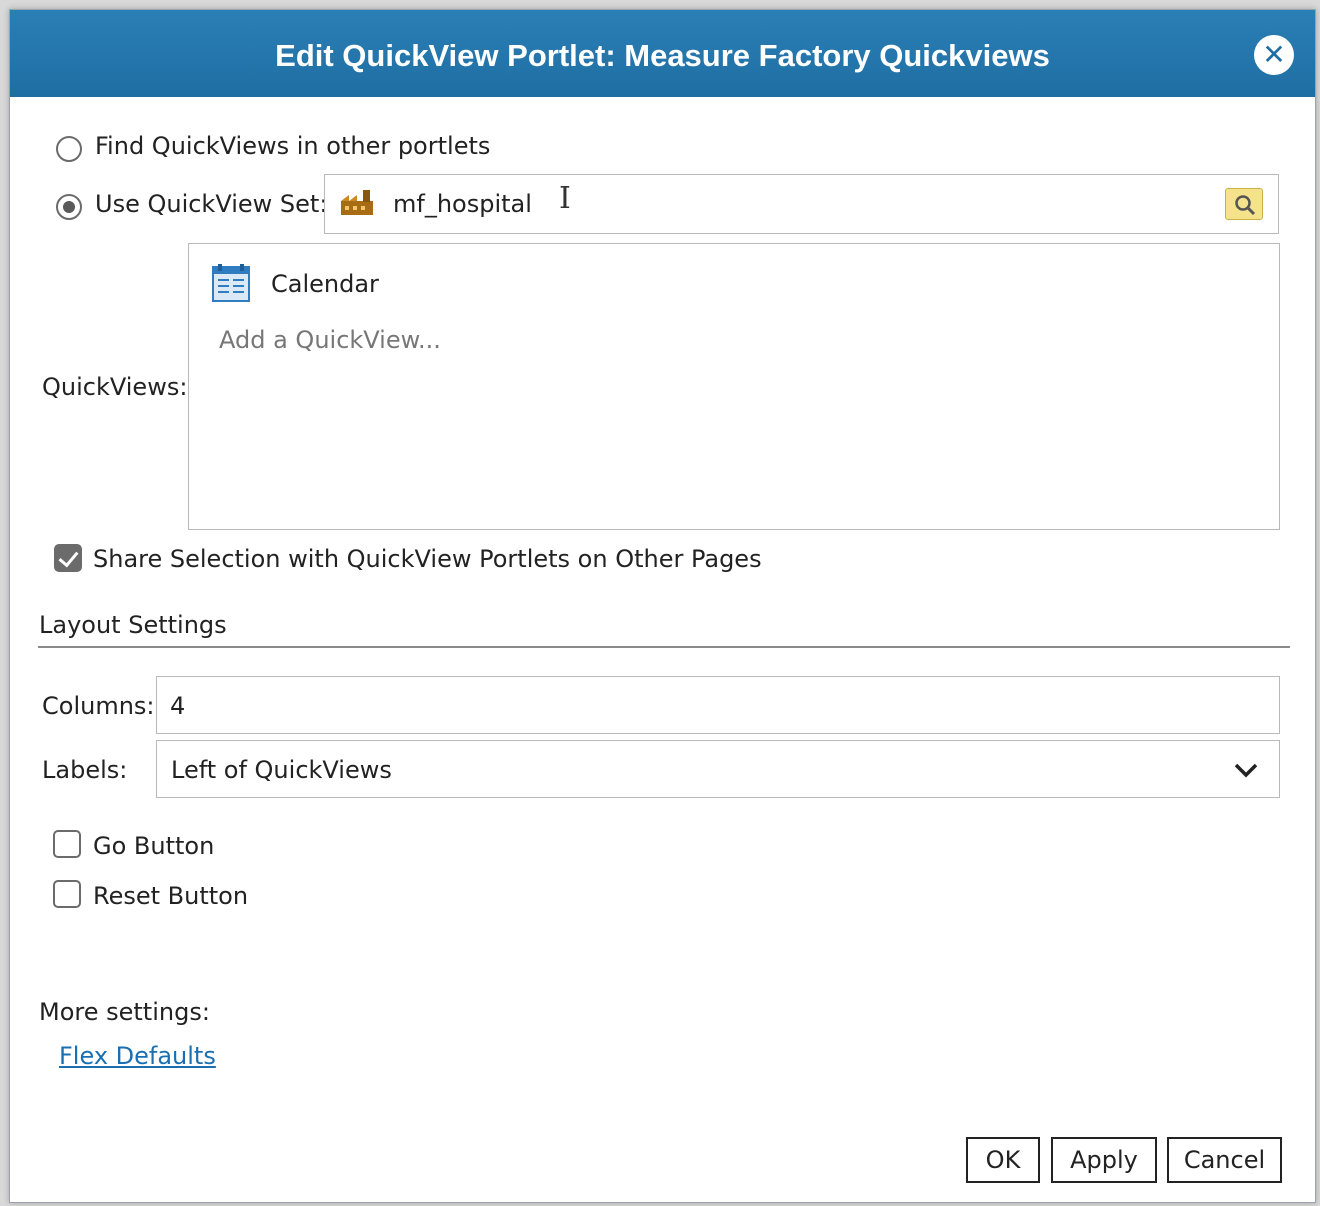  What do you see at coordinates (115, 387) in the screenshot?
I see `quickviews-label: QuickViews:` at bounding box center [115, 387].